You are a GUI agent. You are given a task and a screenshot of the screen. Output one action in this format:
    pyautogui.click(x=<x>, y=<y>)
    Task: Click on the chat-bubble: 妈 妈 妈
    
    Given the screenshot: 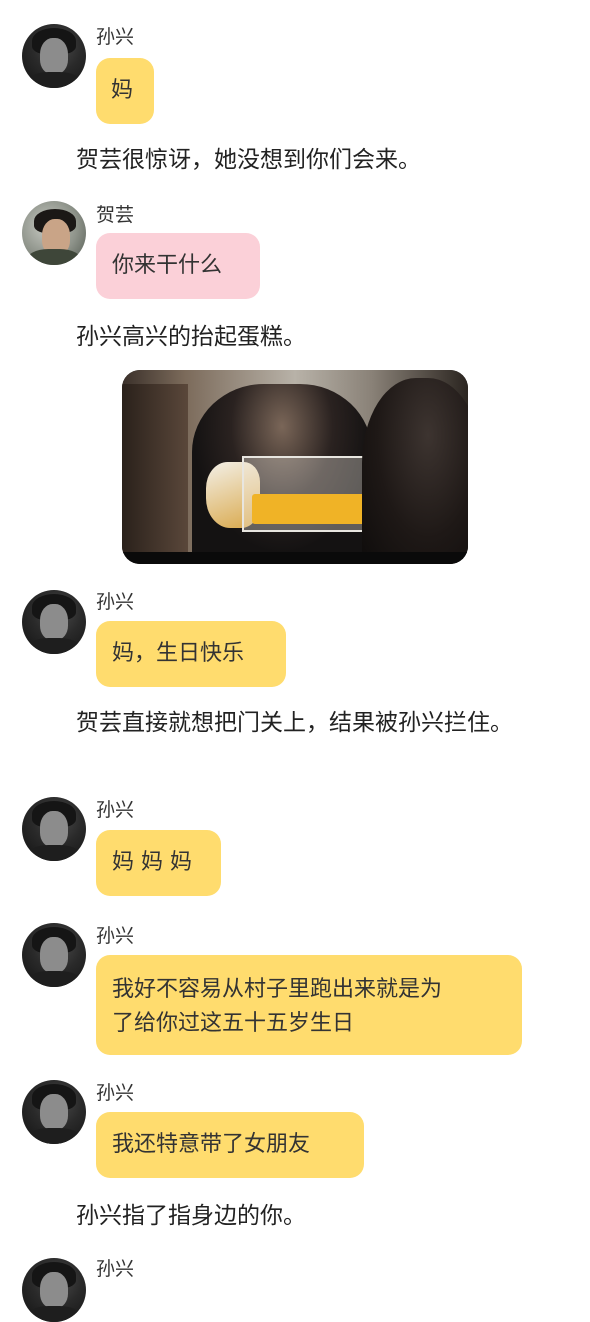 What is the action you would take?
    pyautogui.click(x=158, y=863)
    